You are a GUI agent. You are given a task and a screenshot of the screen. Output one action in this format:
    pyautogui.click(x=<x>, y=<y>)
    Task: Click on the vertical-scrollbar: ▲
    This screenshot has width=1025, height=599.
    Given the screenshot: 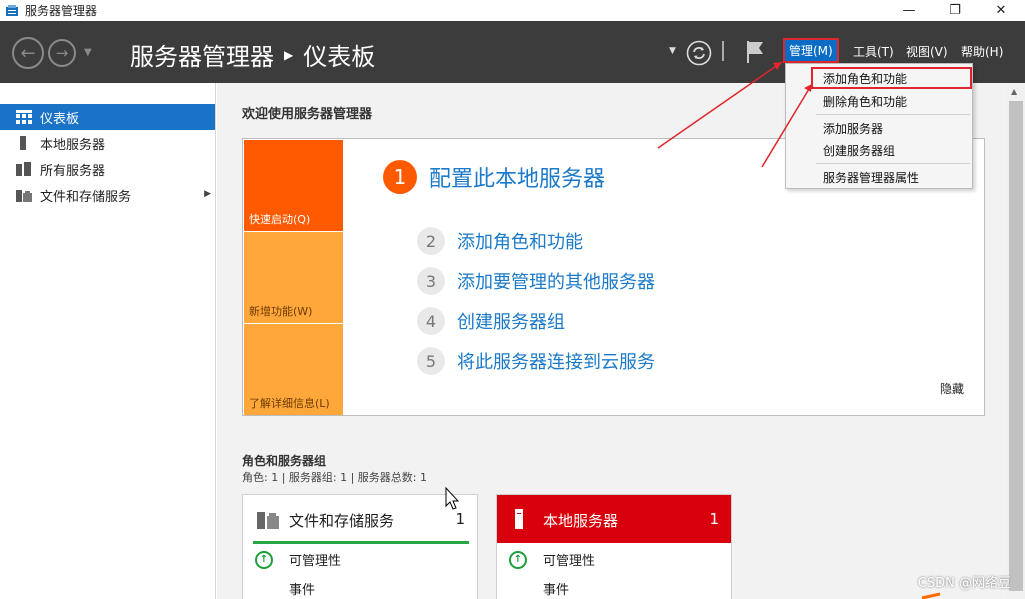 What is the action you would take?
    pyautogui.click(x=1016, y=341)
    